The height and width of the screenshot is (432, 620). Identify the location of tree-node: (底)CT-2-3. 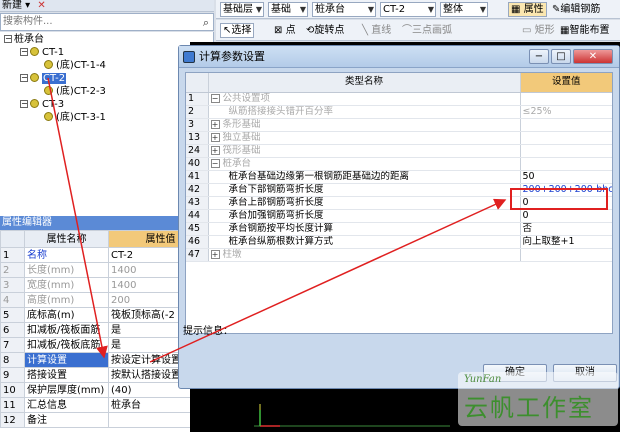
(75, 92).